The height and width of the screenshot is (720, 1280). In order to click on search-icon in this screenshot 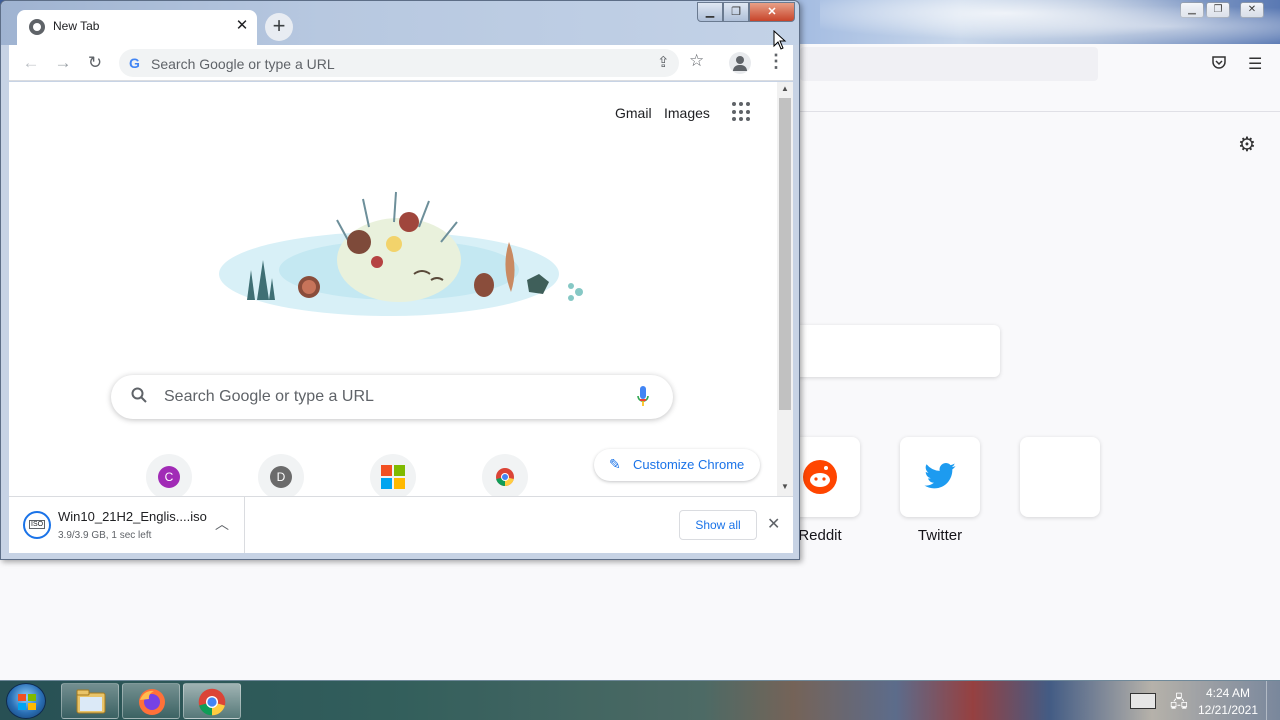, I will do `click(139, 397)`.